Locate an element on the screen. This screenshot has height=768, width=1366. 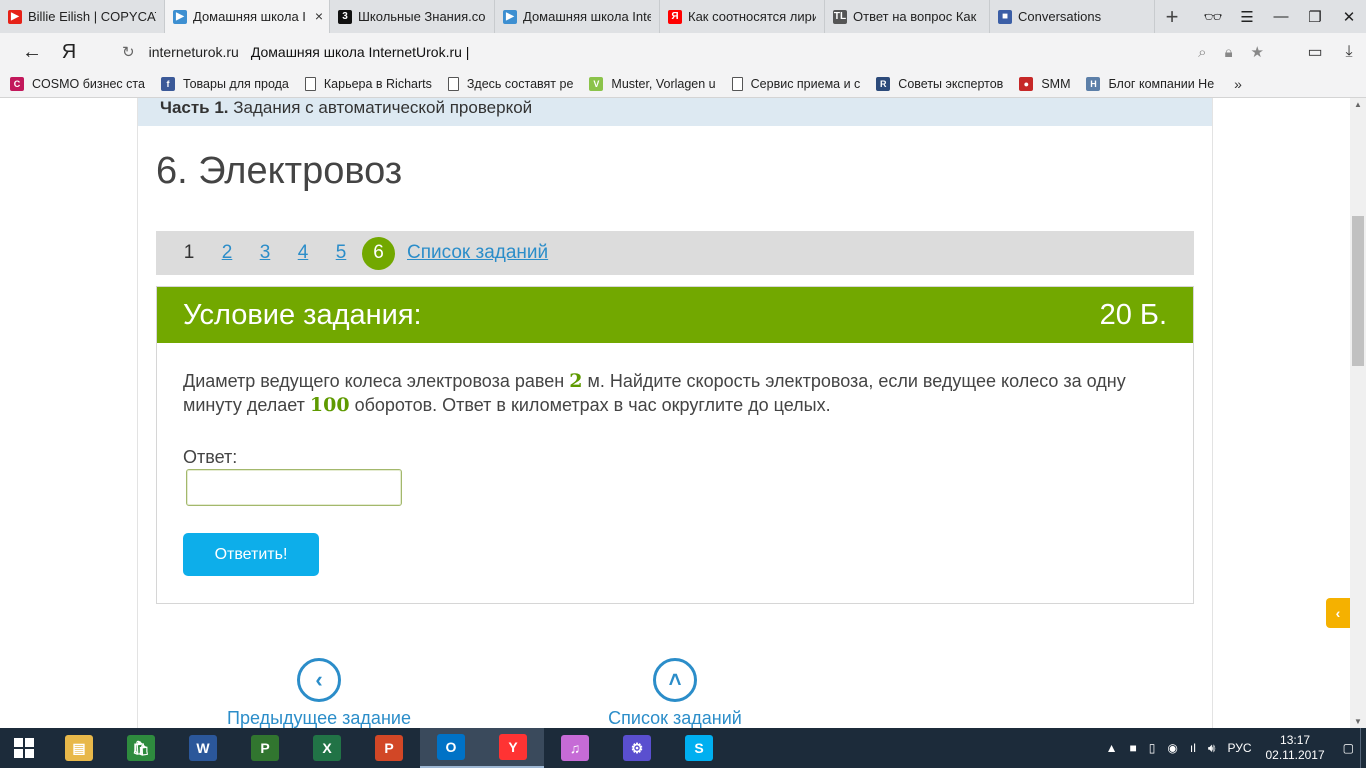
bookmark-label: Сервис приема и с is located at coordinates (805, 84).